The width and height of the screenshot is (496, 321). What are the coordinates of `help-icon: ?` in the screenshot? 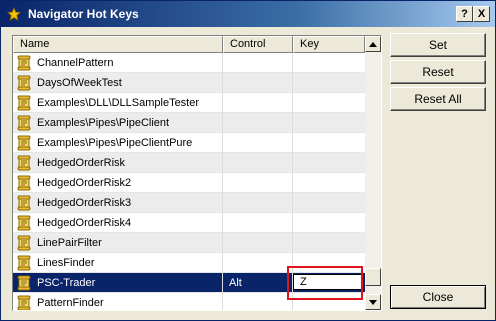 It's located at (464, 14).